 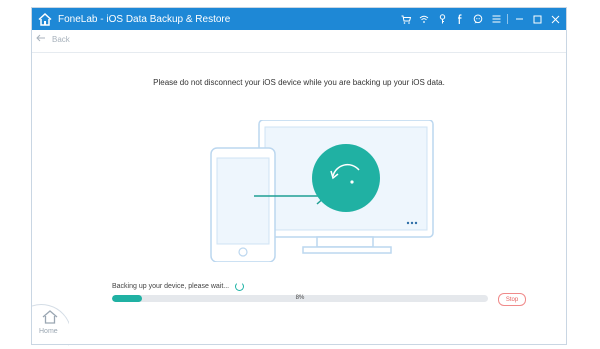 I want to click on back-button: Back, so click(x=53, y=39).